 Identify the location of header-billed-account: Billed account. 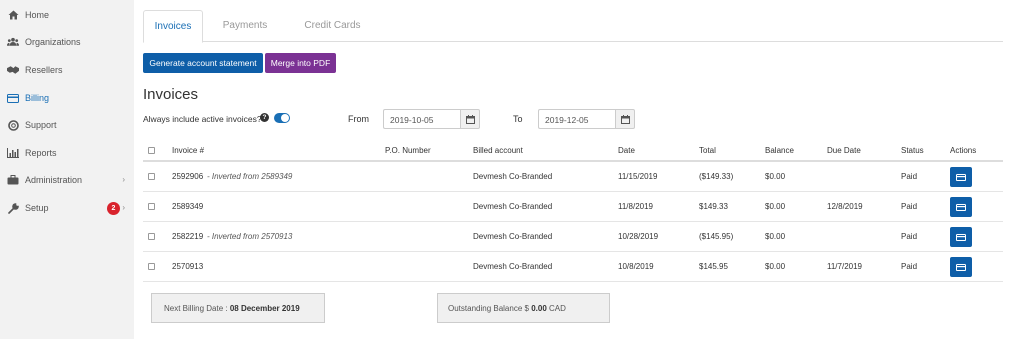
(498, 150).